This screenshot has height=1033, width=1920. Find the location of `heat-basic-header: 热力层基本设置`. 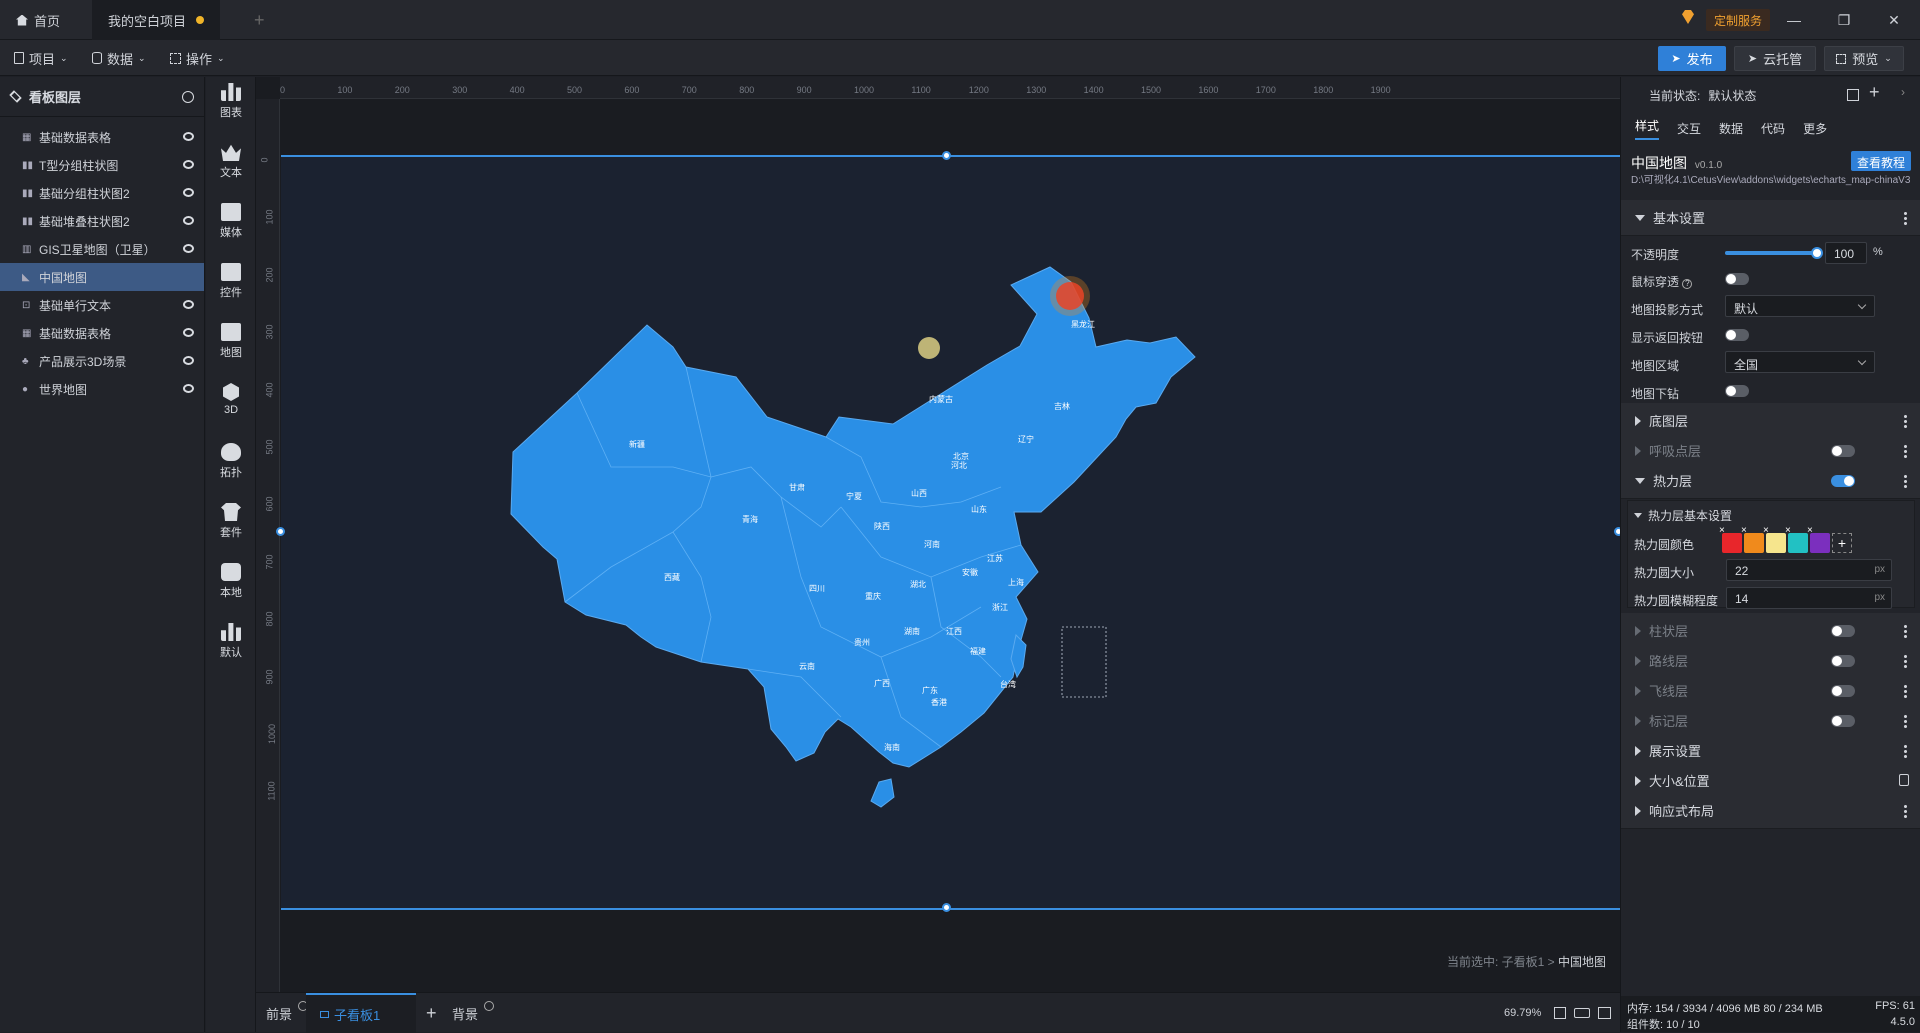

heat-basic-header: 热力层基本设置 is located at coordinates (1683, 515).